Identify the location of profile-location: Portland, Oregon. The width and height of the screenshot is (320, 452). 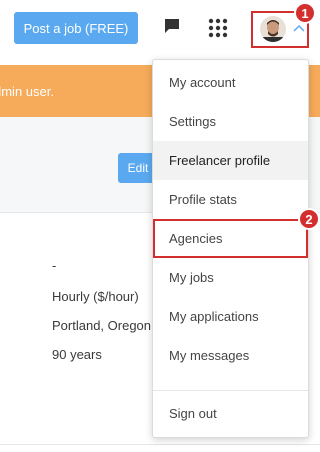
(102, 325).